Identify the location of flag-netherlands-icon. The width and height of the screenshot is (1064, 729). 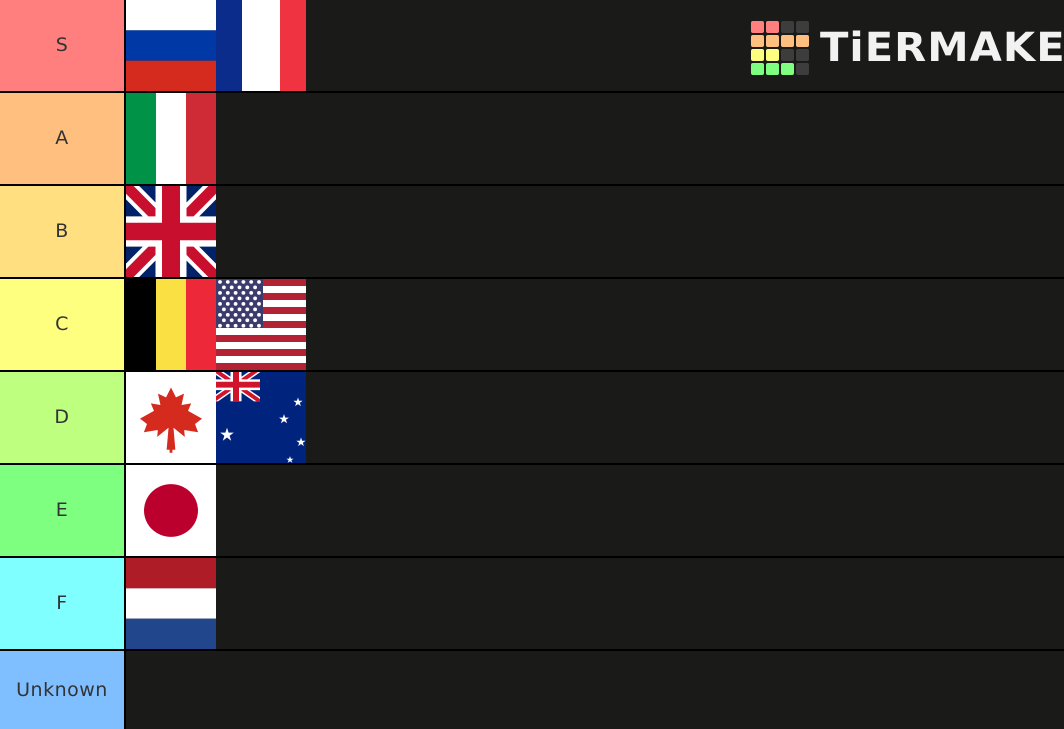
(171, 603).